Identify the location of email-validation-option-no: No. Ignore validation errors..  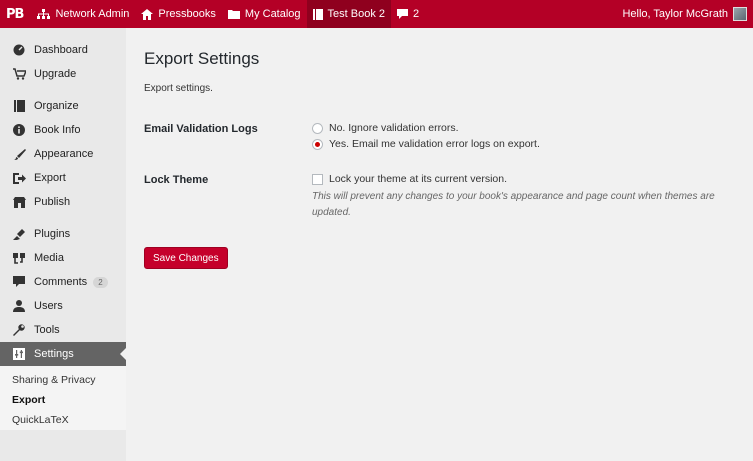
(528, 128).